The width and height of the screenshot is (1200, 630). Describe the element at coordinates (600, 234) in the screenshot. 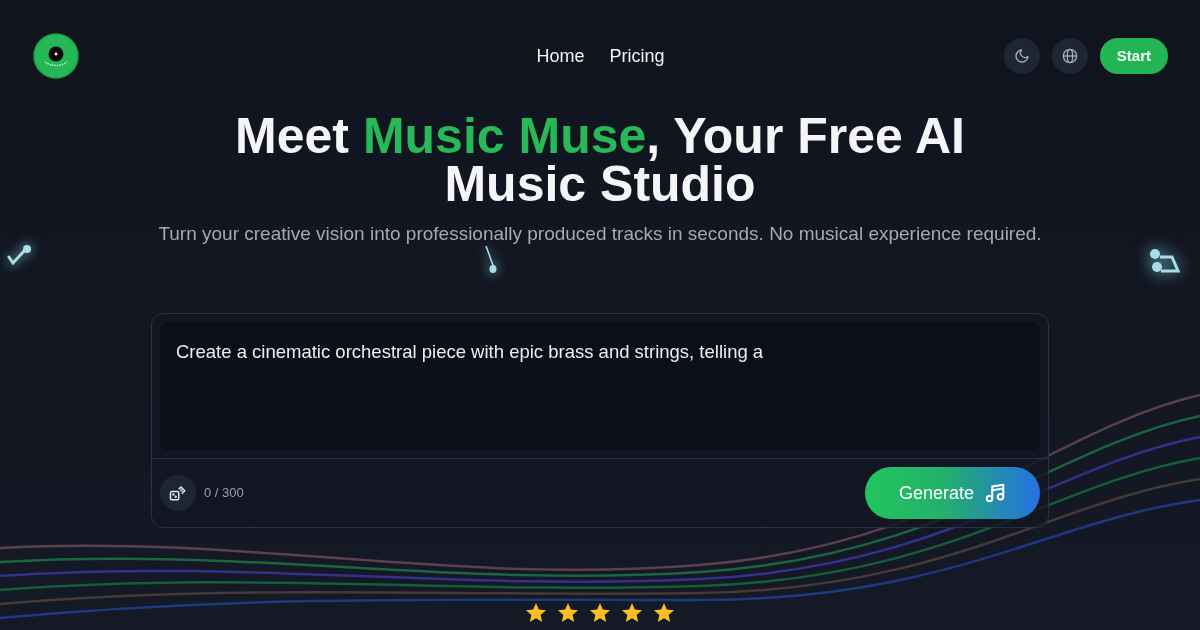

I see `hero-subtitle: Turn your creative vision into professionally produced tracks in seconds. No musical experience required.` at that location.